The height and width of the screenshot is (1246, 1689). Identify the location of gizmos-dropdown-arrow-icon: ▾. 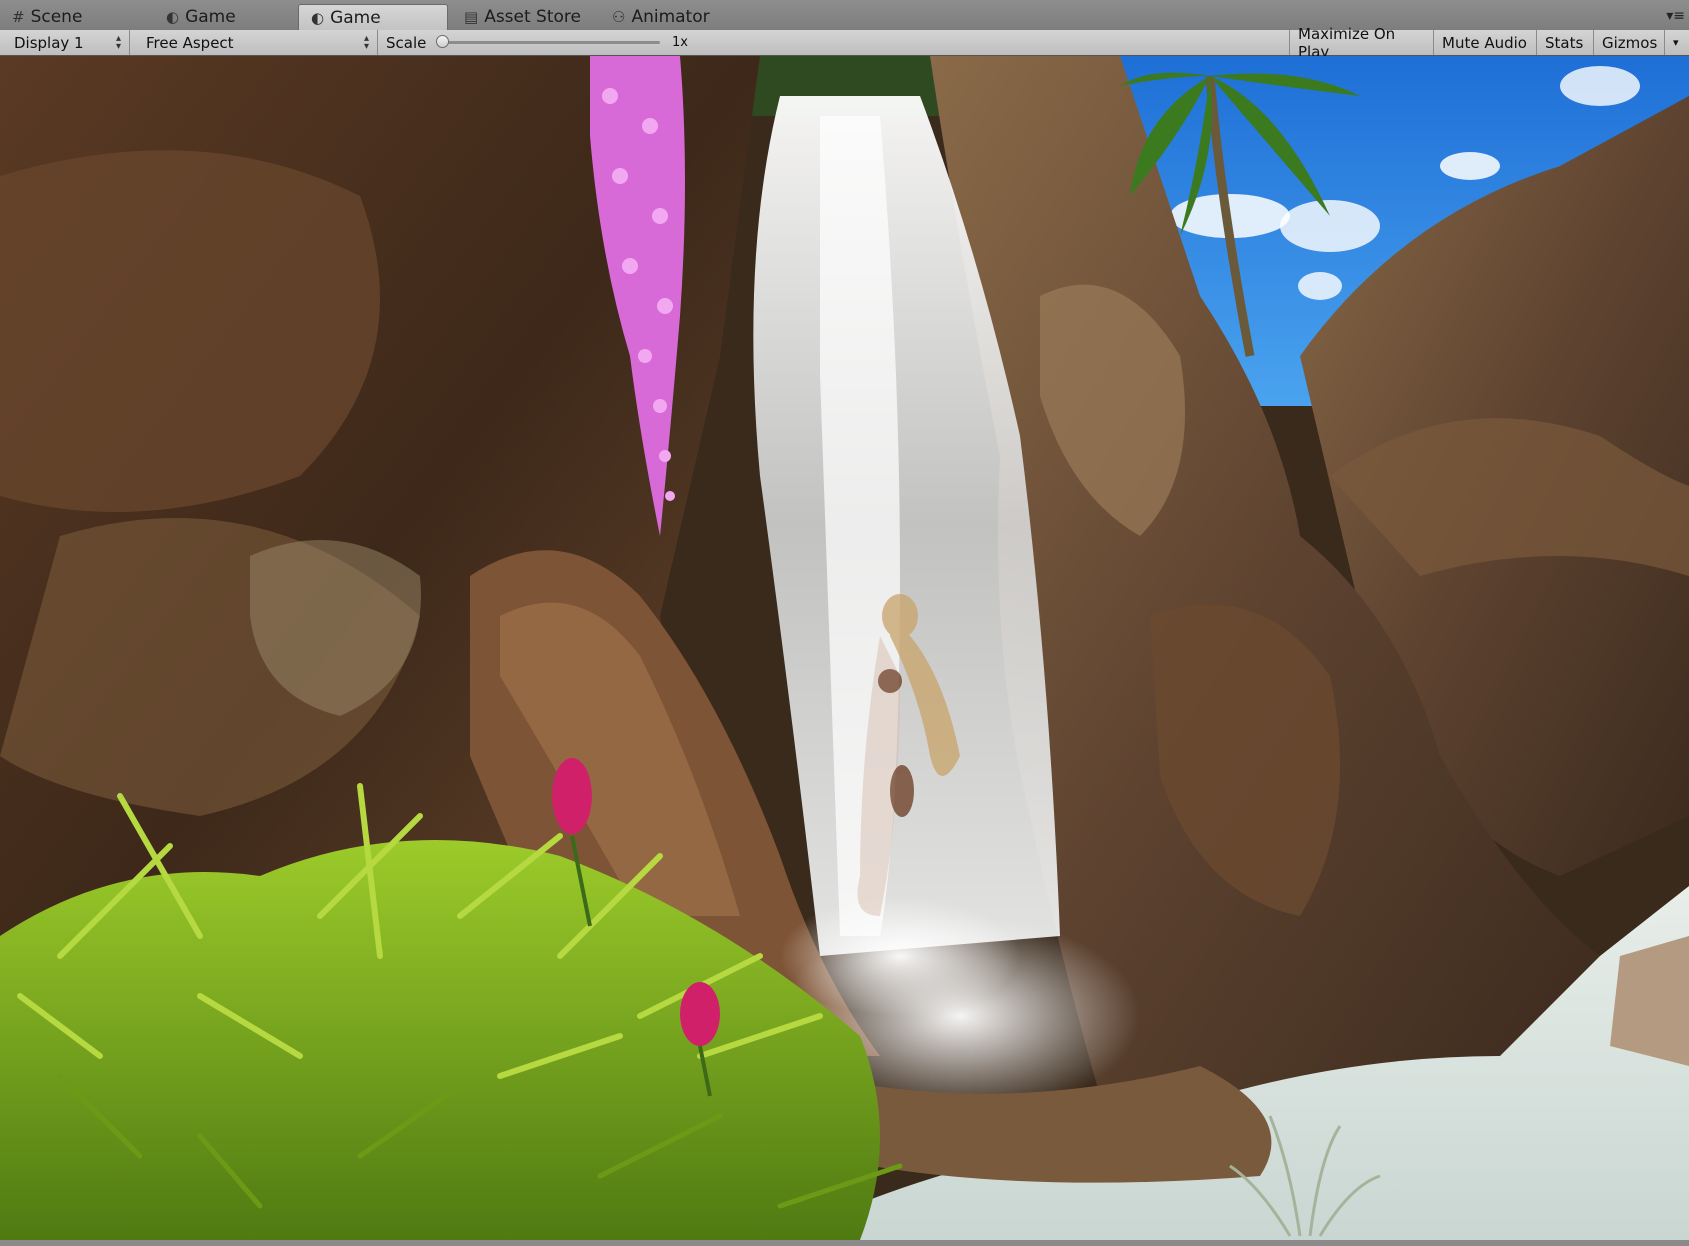
(1676, 42).